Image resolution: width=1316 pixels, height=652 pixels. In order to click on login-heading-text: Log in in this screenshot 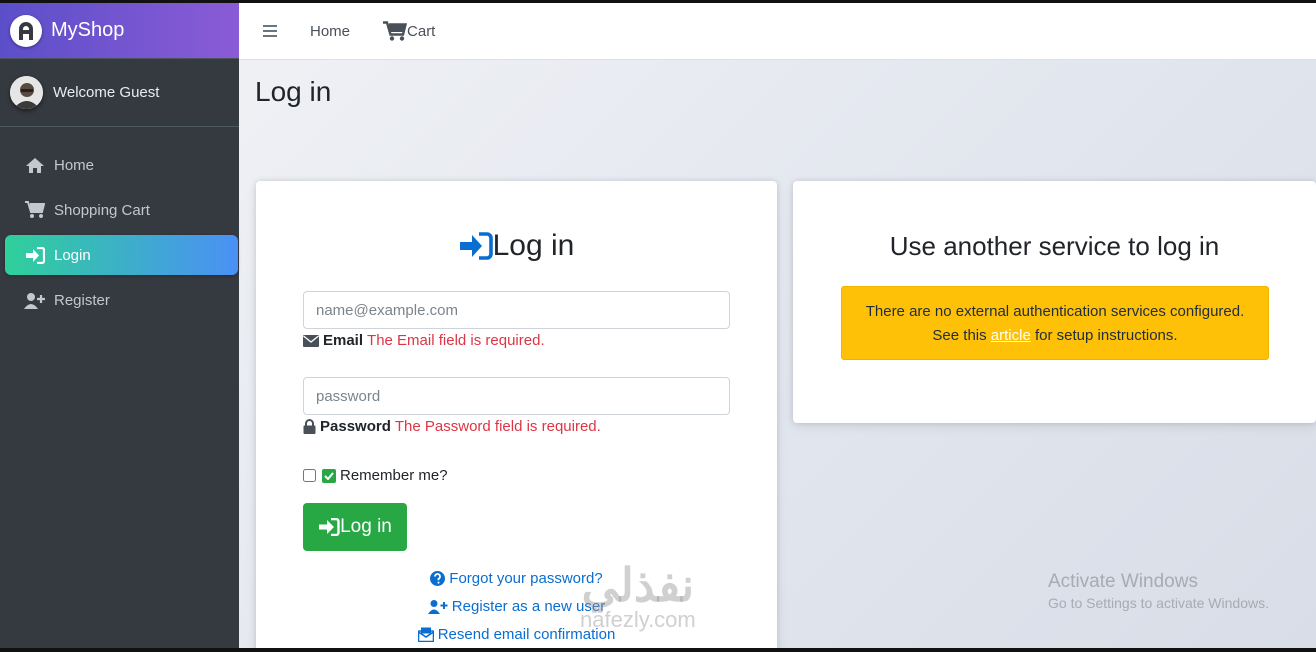, I will do `click(533, 245)`.